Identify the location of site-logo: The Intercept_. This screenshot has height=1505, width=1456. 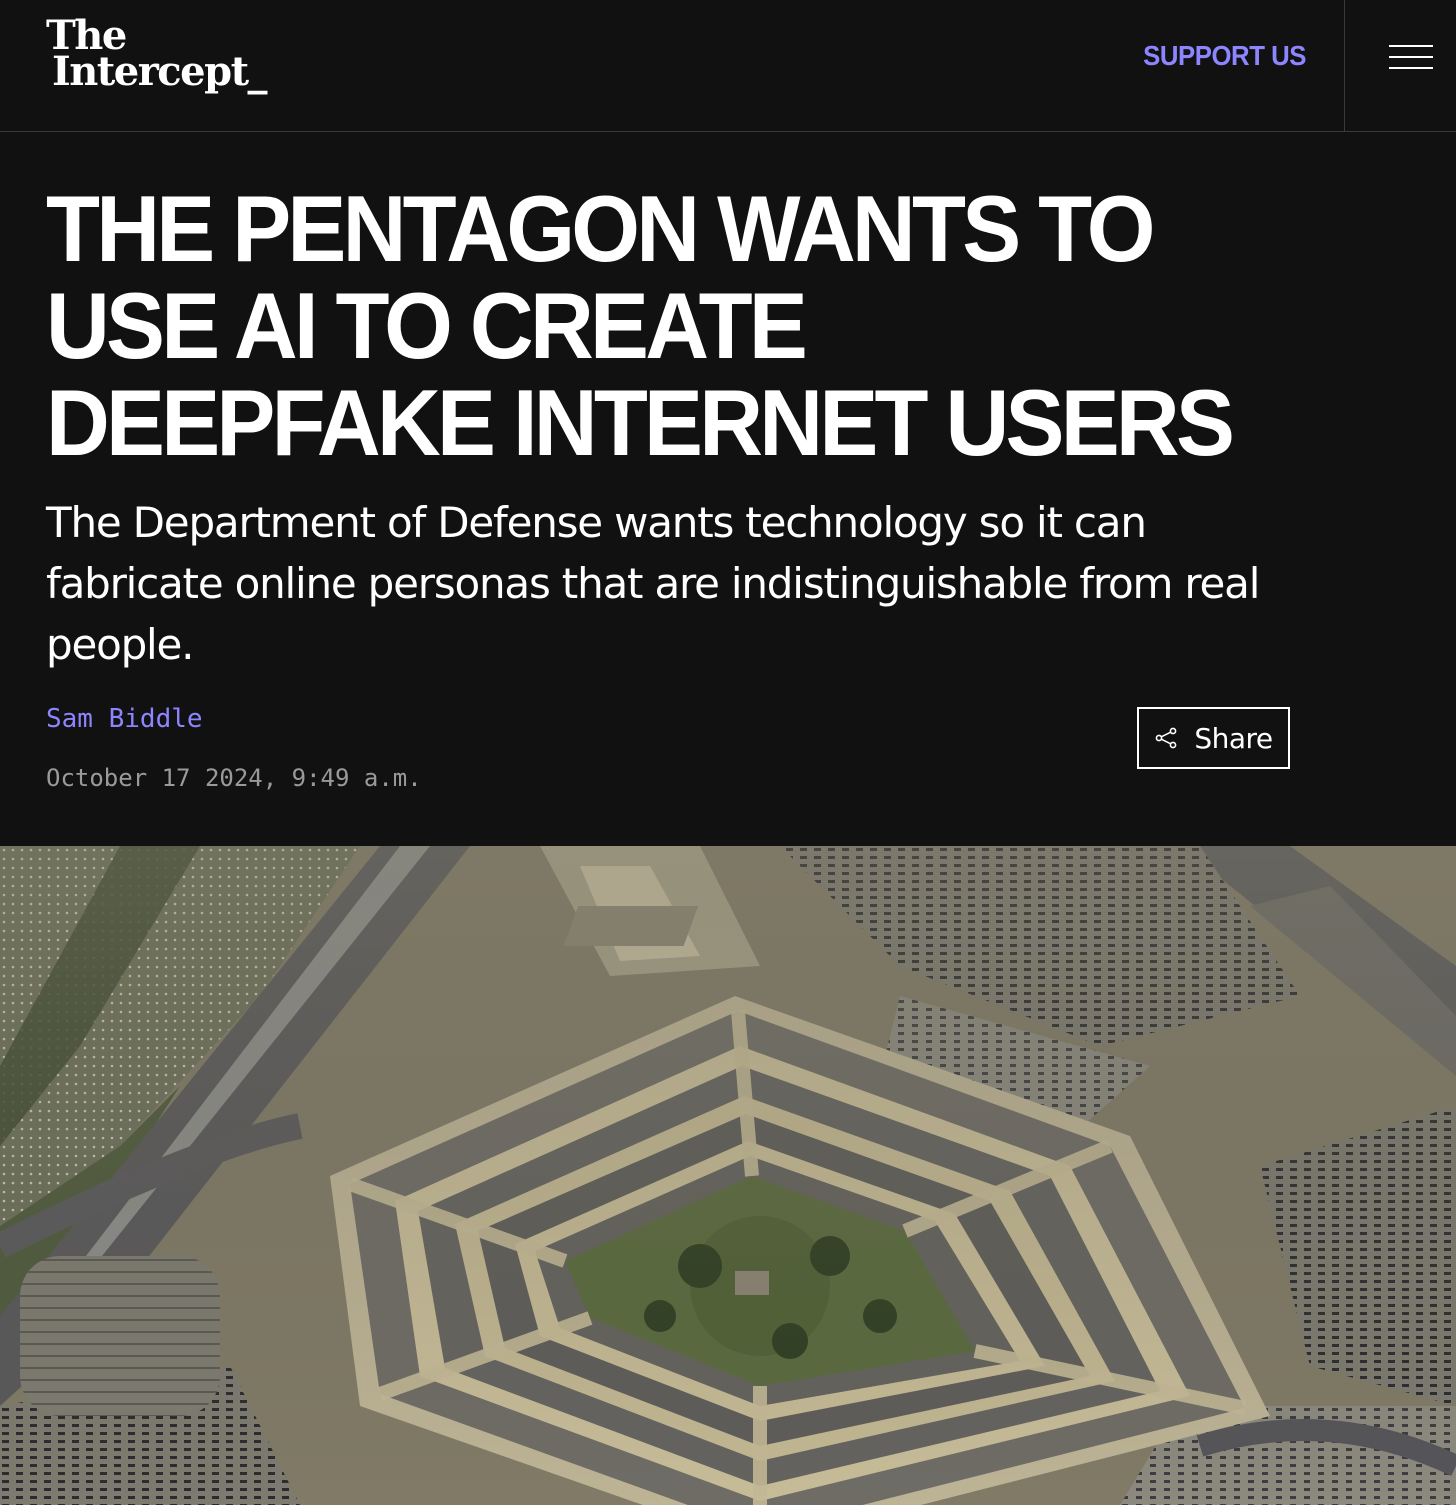
(157, 55).